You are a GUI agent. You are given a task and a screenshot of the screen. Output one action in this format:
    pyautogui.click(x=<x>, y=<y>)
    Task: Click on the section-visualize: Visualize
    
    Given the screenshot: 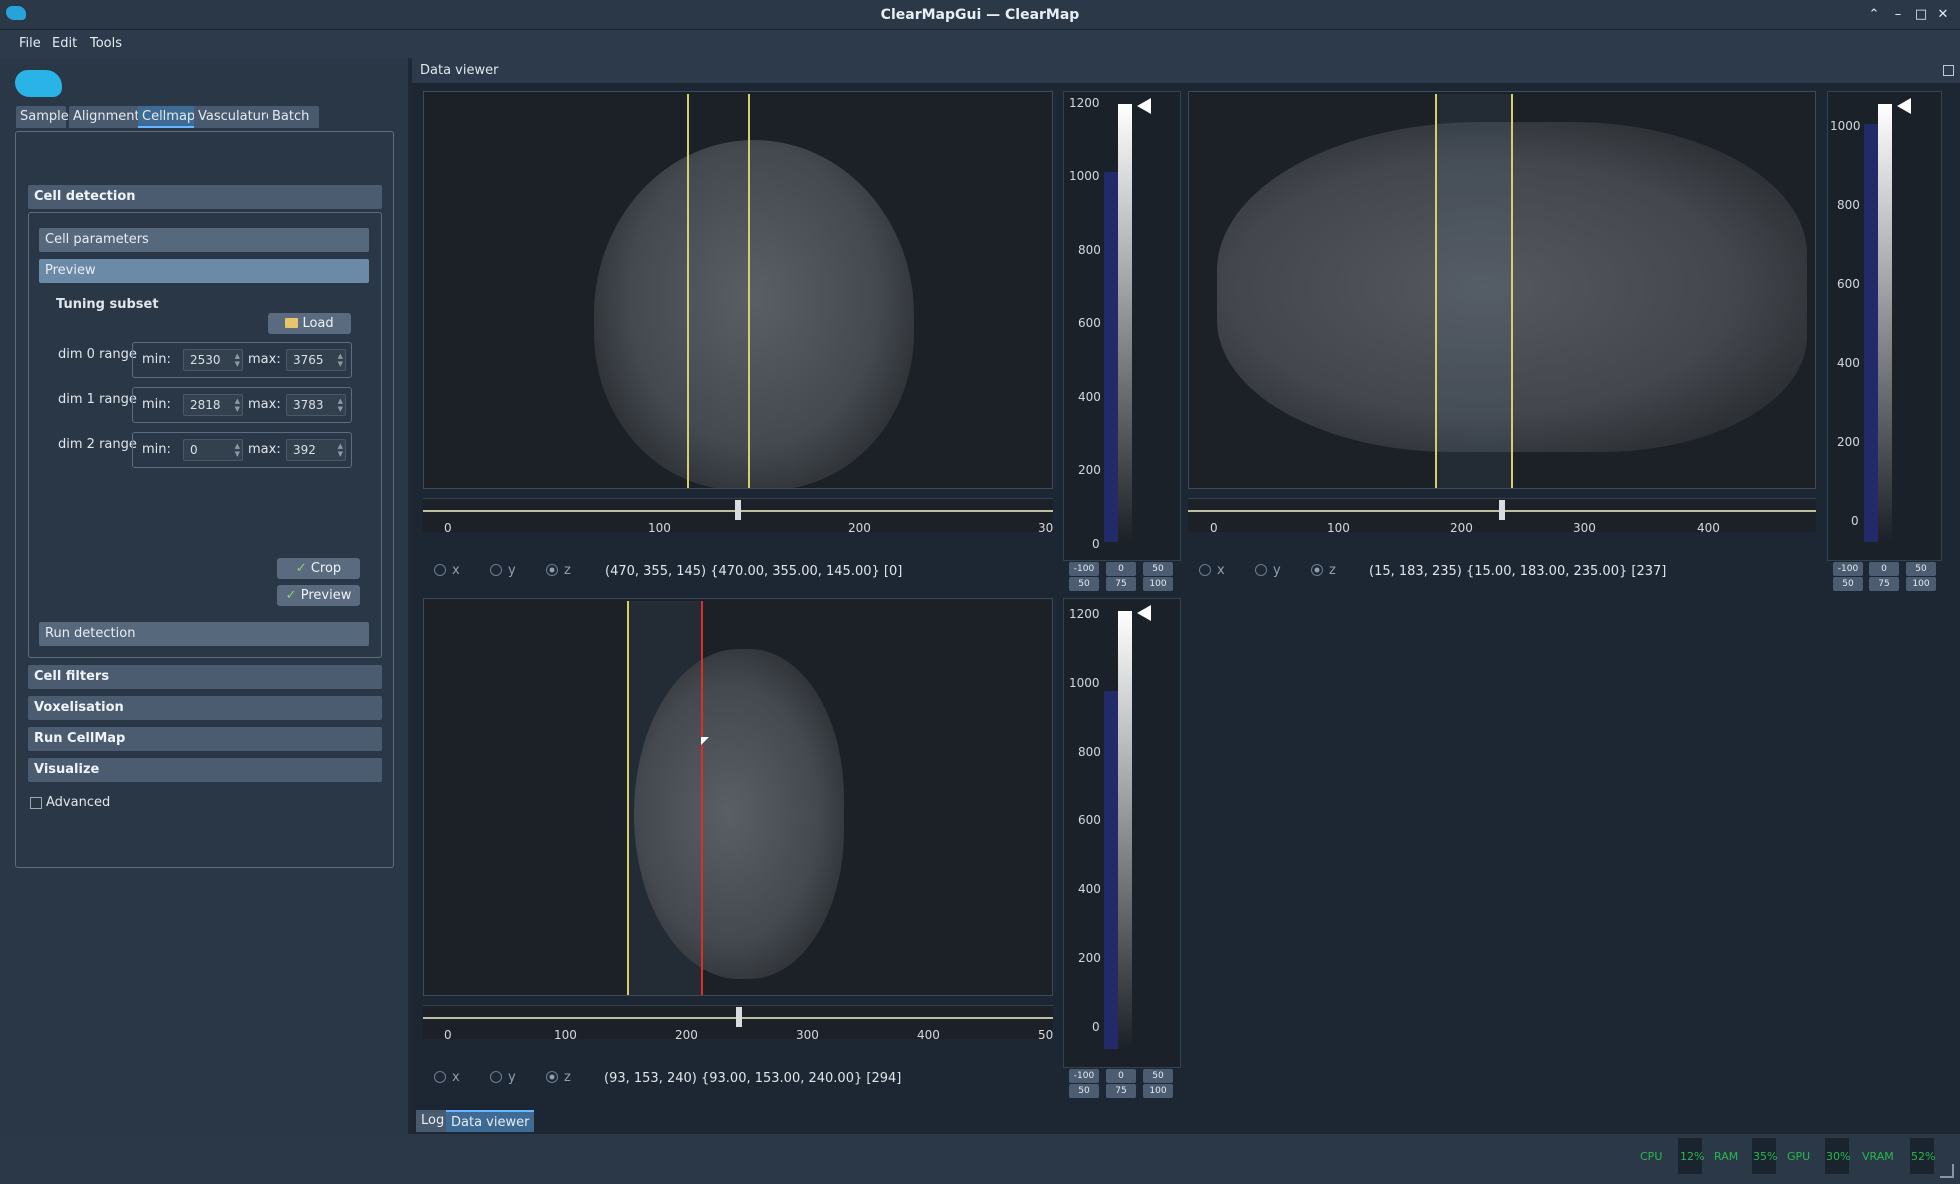 What is the action you would take?
    pyautogui.click(x=205, y=770)
    